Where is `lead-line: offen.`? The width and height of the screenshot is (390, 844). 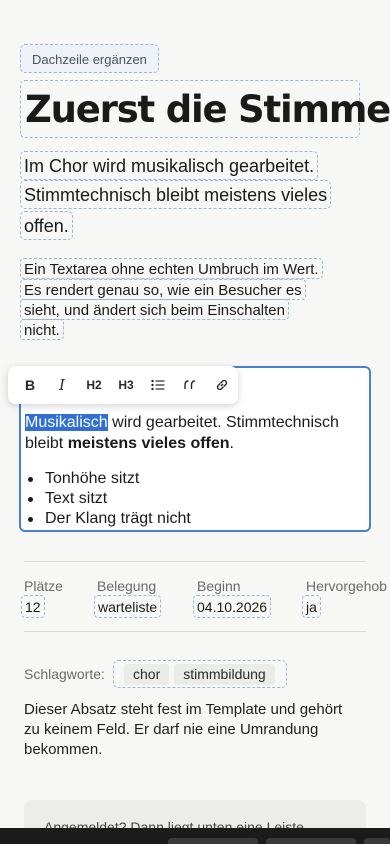 lead-line: offen. is located at coordinates (46, 225).